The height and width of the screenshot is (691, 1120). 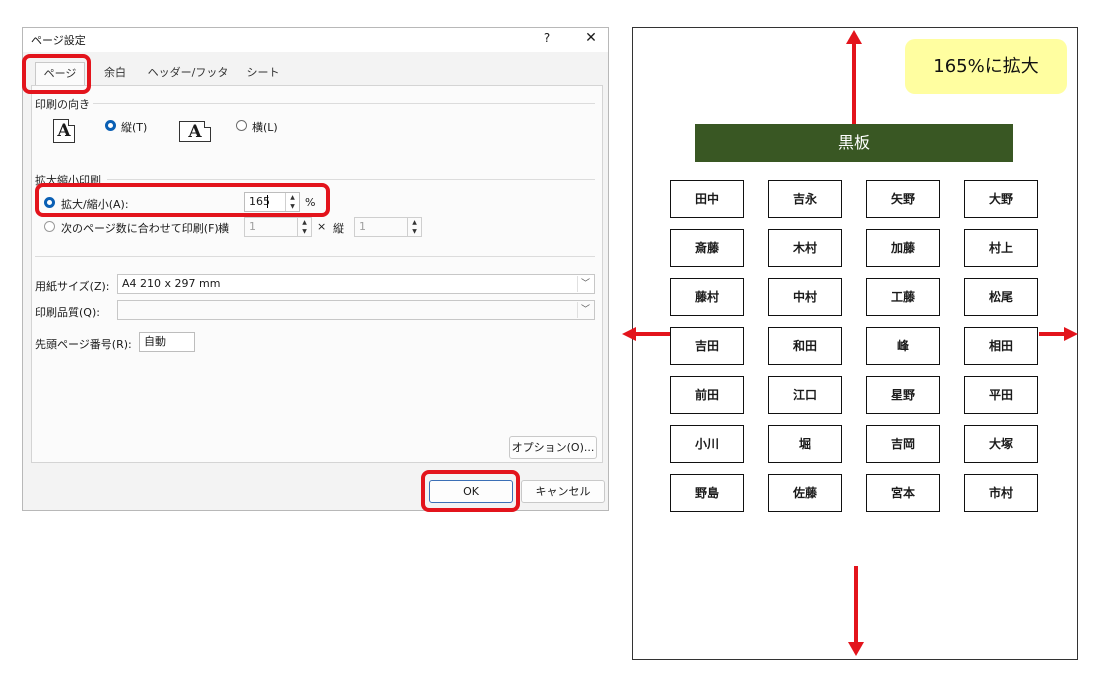 What do you see at coordinates (629, 334) in the screenshot?
I see `arrow-left-icon` at bounding box center [629, 334].